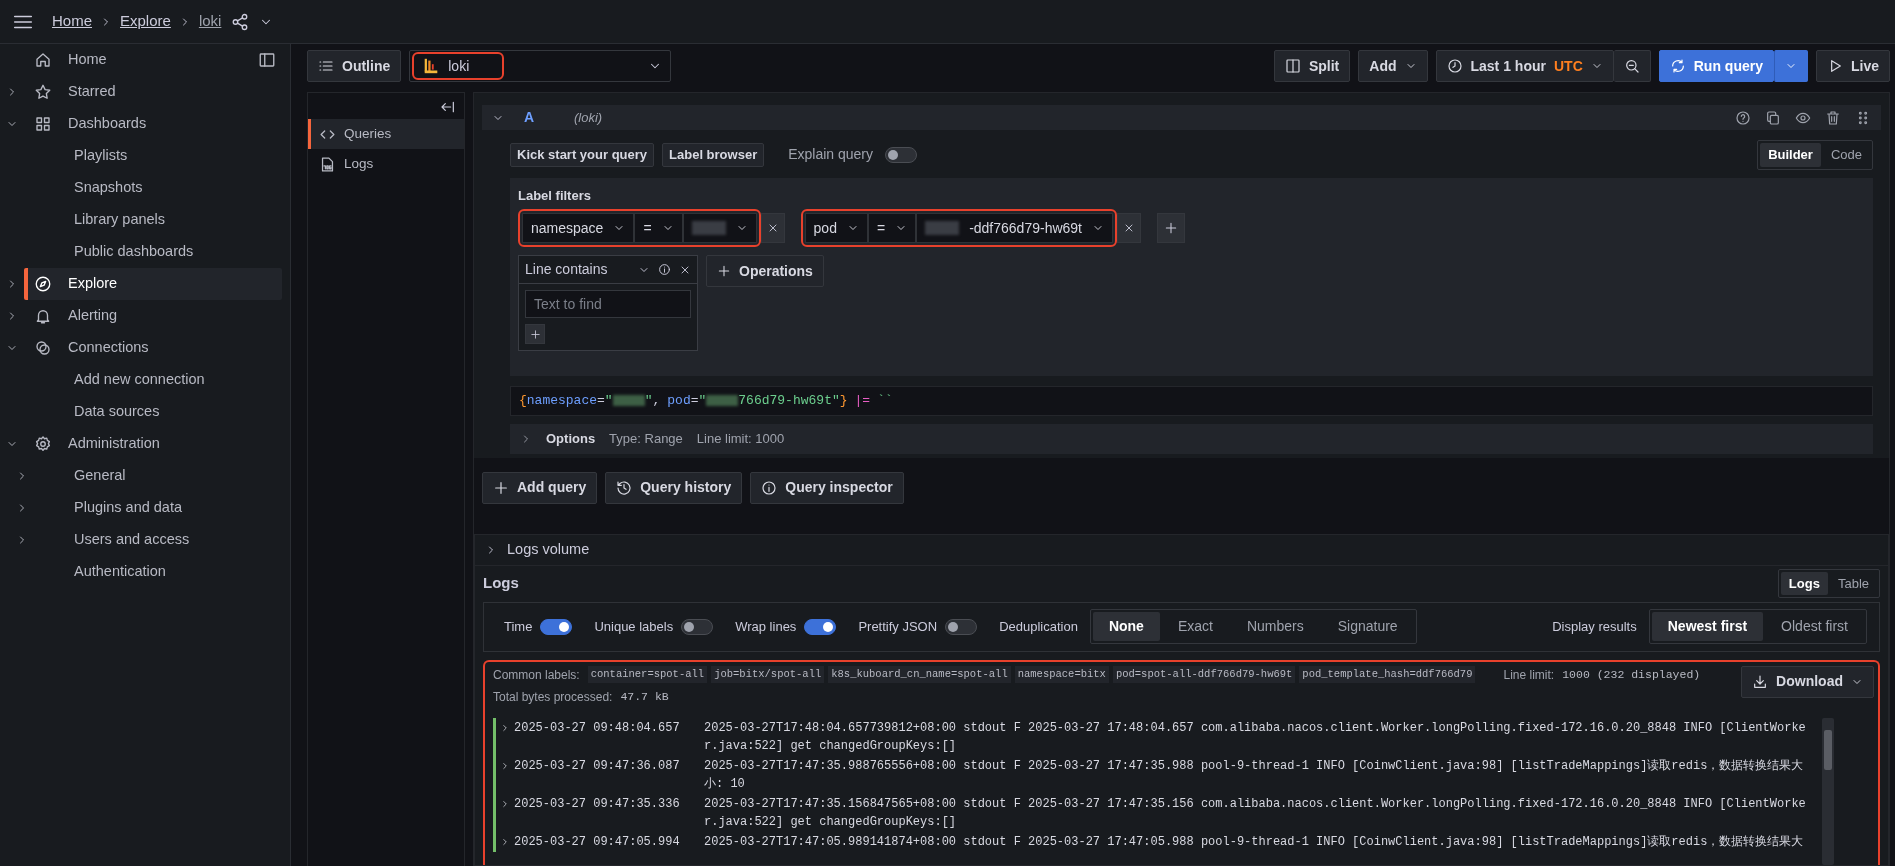  What do you see at coordinates (153, 444) in the screenshot?
I see `sidebar-item: Administration` at bounding box center [153, 444].